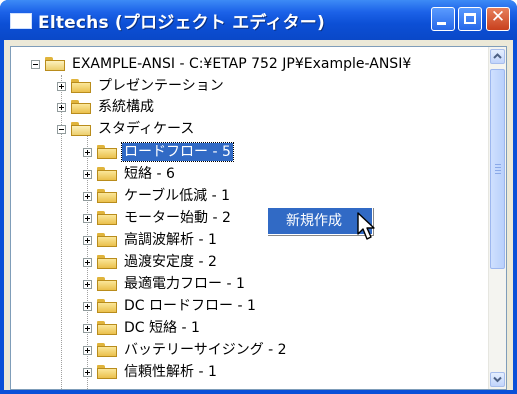  Describe the element at coordinates (149, 174) in the screenshot. I see `study-case-label: 短絡 - 6` at that location.